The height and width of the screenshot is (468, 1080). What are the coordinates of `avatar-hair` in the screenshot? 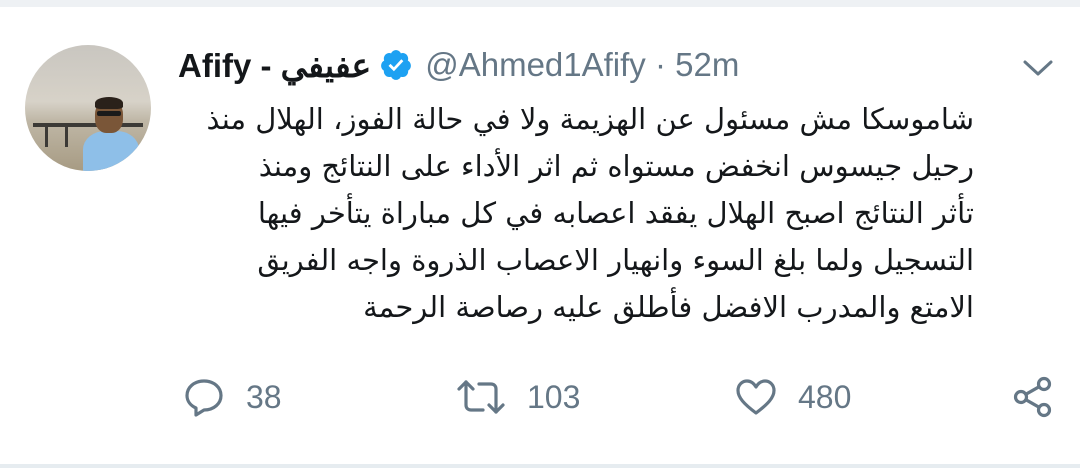 It's located at (109, 103).